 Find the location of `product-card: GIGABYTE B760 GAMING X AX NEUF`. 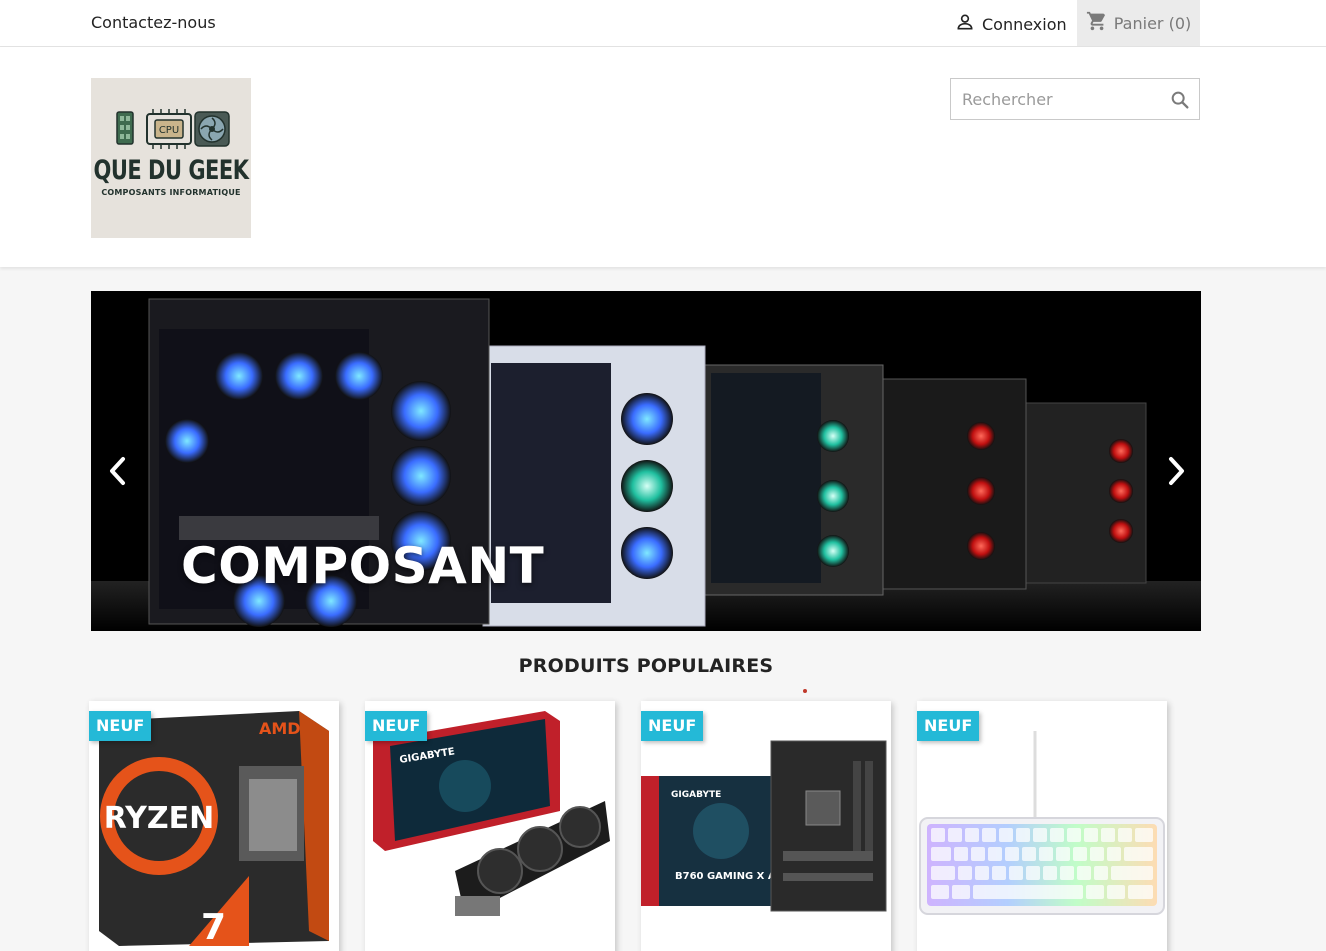

product-card: GIGABYTE B760 GAMING X AX NEUF is located at coordinates (766, 826).